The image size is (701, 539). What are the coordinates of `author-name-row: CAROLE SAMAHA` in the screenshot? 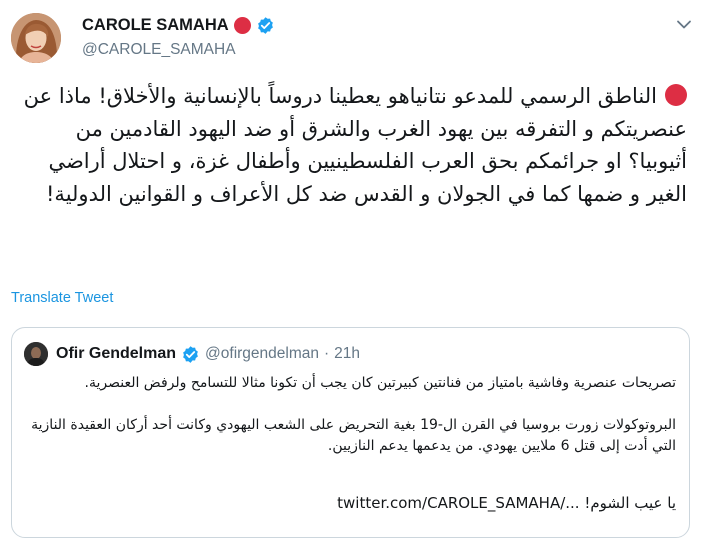 It's located at (178, 25).